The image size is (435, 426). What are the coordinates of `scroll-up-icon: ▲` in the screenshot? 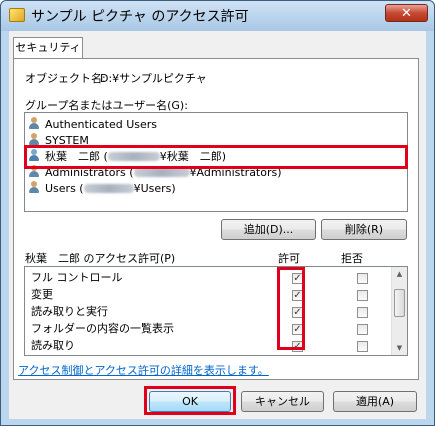 It's located at (399, 274).